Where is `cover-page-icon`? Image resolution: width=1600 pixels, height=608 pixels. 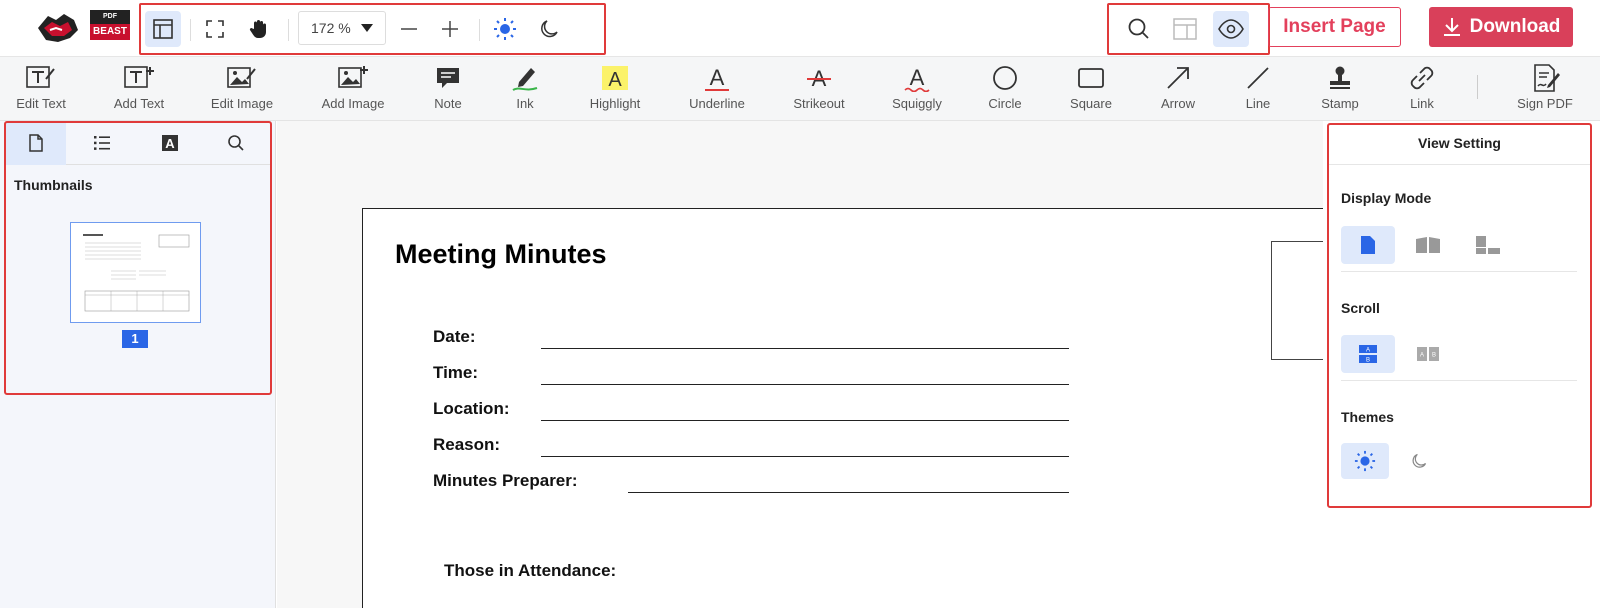
cover-page-icon is located at coordinates (1488, 245).